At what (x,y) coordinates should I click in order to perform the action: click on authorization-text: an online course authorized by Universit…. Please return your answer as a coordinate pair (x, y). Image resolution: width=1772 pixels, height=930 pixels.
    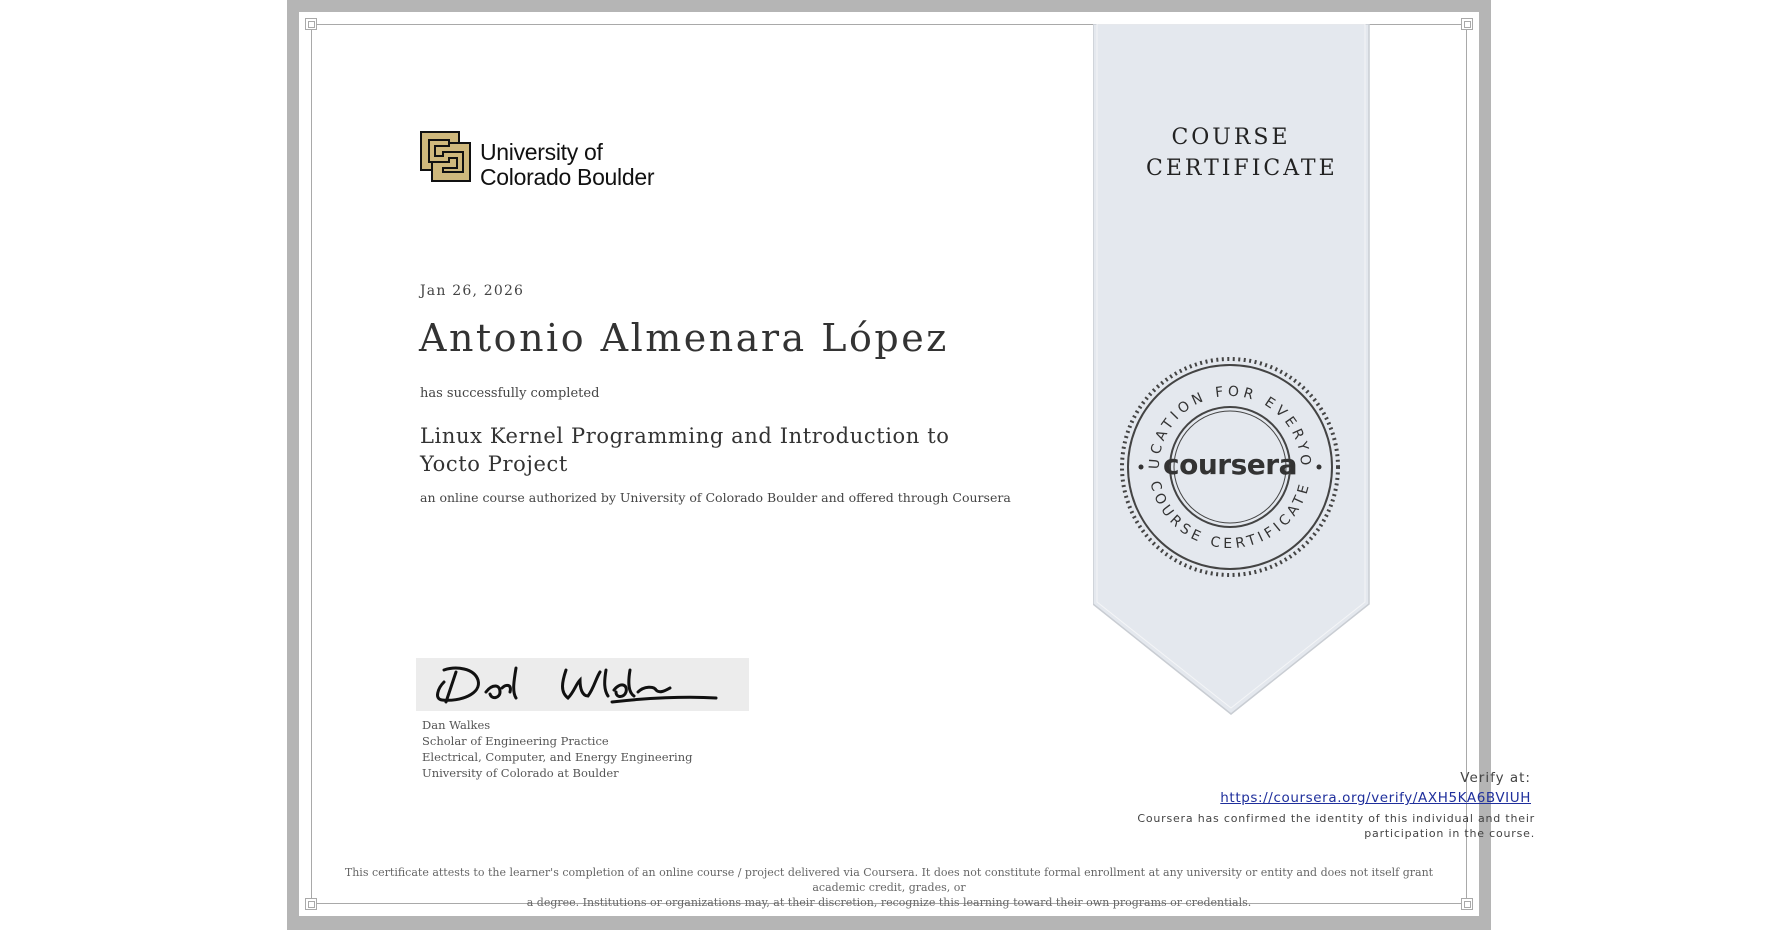
    Looking at the image, I should click on (715, 497).